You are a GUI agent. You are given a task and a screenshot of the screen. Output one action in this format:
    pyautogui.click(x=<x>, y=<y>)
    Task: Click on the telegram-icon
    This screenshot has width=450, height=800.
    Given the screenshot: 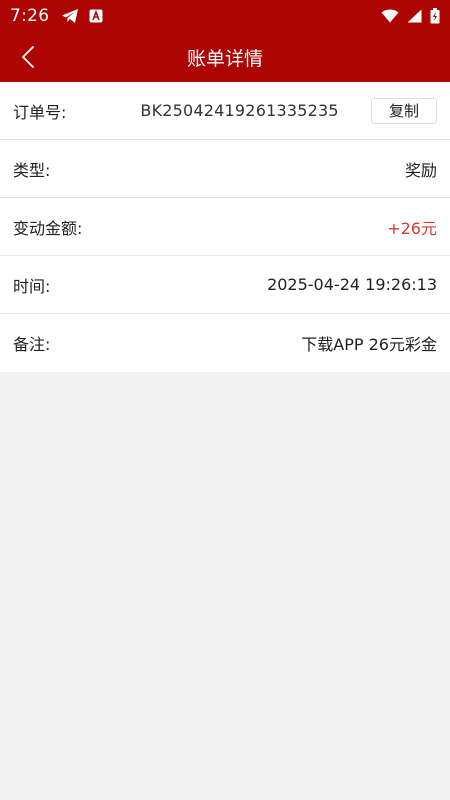 What is the action you would take?
    pyautogui.click(x=70, y=16)
    